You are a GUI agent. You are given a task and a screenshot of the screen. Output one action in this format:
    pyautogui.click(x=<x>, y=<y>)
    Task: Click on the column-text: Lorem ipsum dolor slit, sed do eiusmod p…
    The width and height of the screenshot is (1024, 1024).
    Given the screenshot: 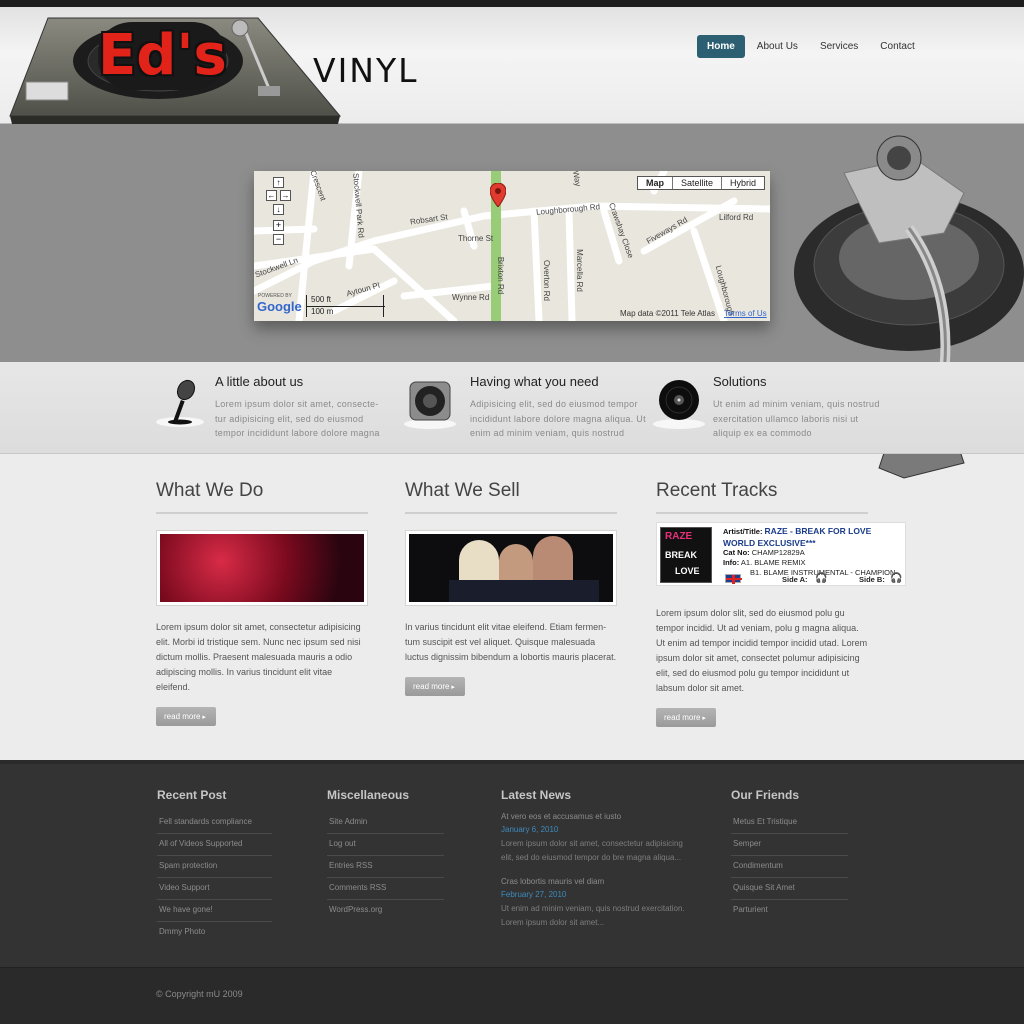 What is the action you would take?
    pyautogui.click(x=762, y=650)
    